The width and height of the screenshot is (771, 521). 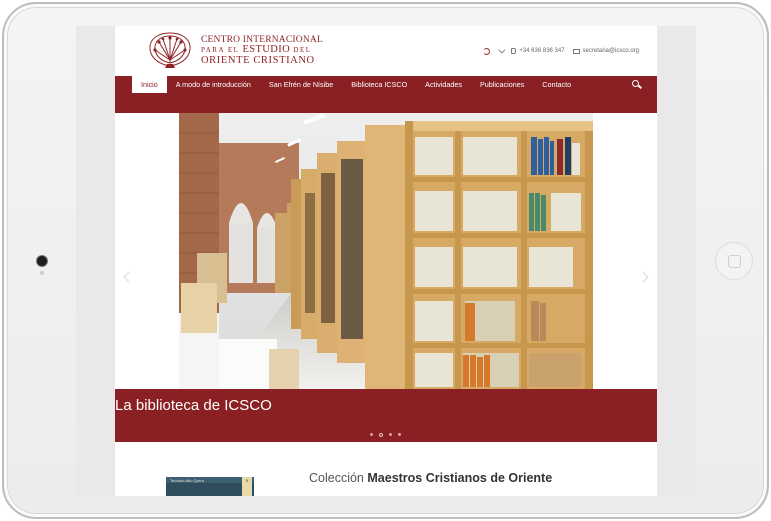 I want to click on top-contact-bar: +34 636 836 347 secretaria@icsco.org, so click(x=561, y=51).